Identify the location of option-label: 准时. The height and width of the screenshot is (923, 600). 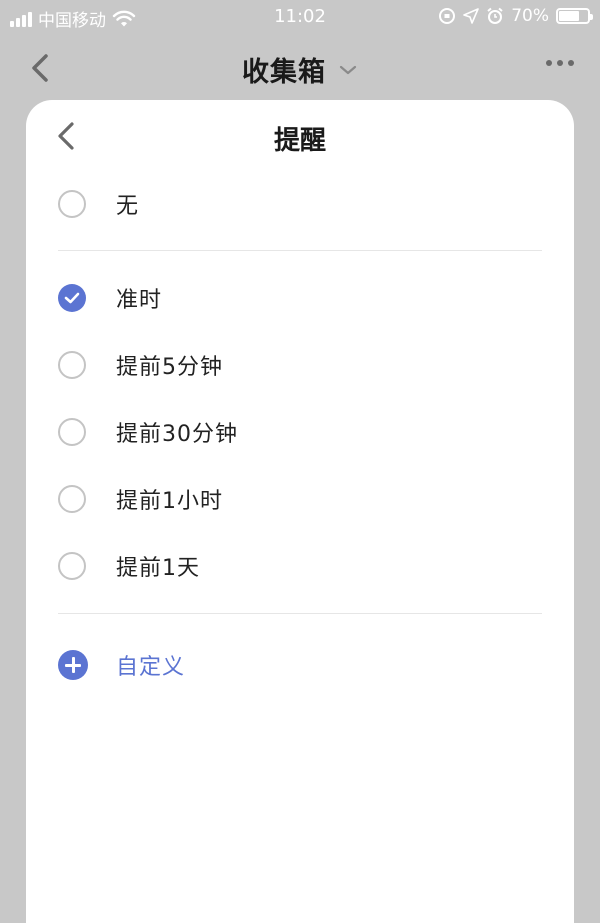
(139, 300).